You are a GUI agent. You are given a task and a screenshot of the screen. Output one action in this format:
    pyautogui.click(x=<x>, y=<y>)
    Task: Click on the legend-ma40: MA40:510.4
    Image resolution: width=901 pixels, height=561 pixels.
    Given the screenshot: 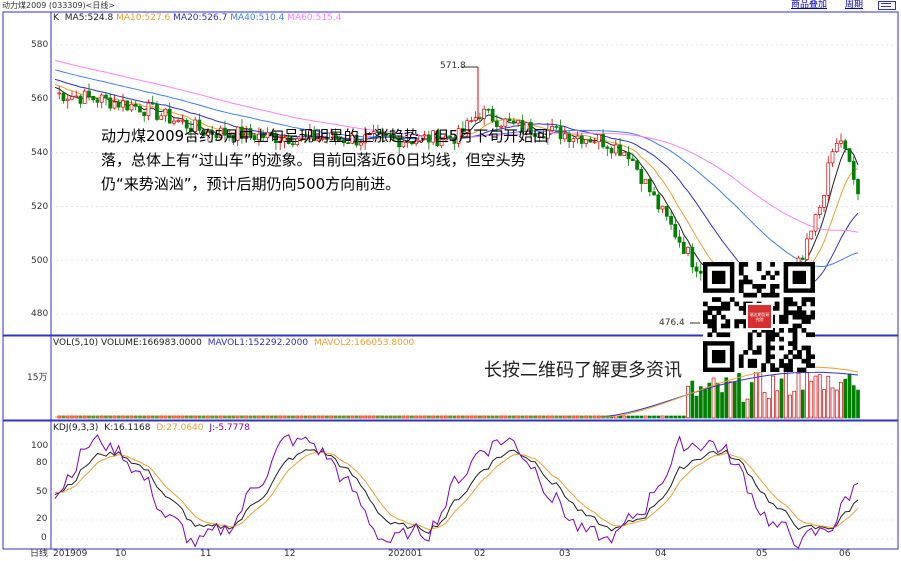 What is the action you would take?
    pyautogui.click(x=257, y=18)
    